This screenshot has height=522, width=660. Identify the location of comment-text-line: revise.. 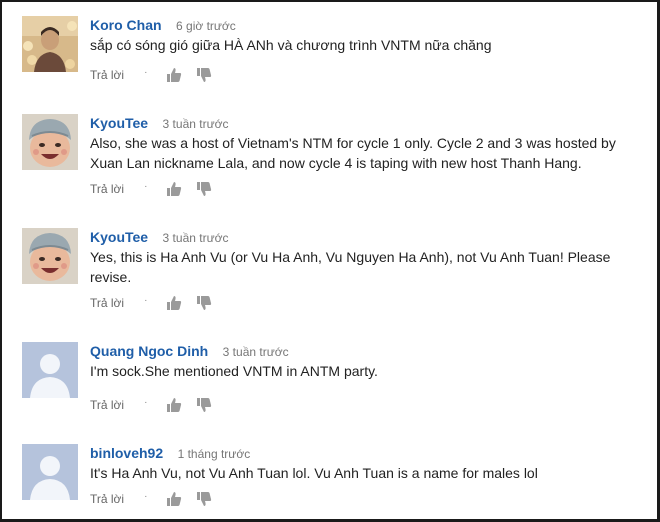
(111, 277).